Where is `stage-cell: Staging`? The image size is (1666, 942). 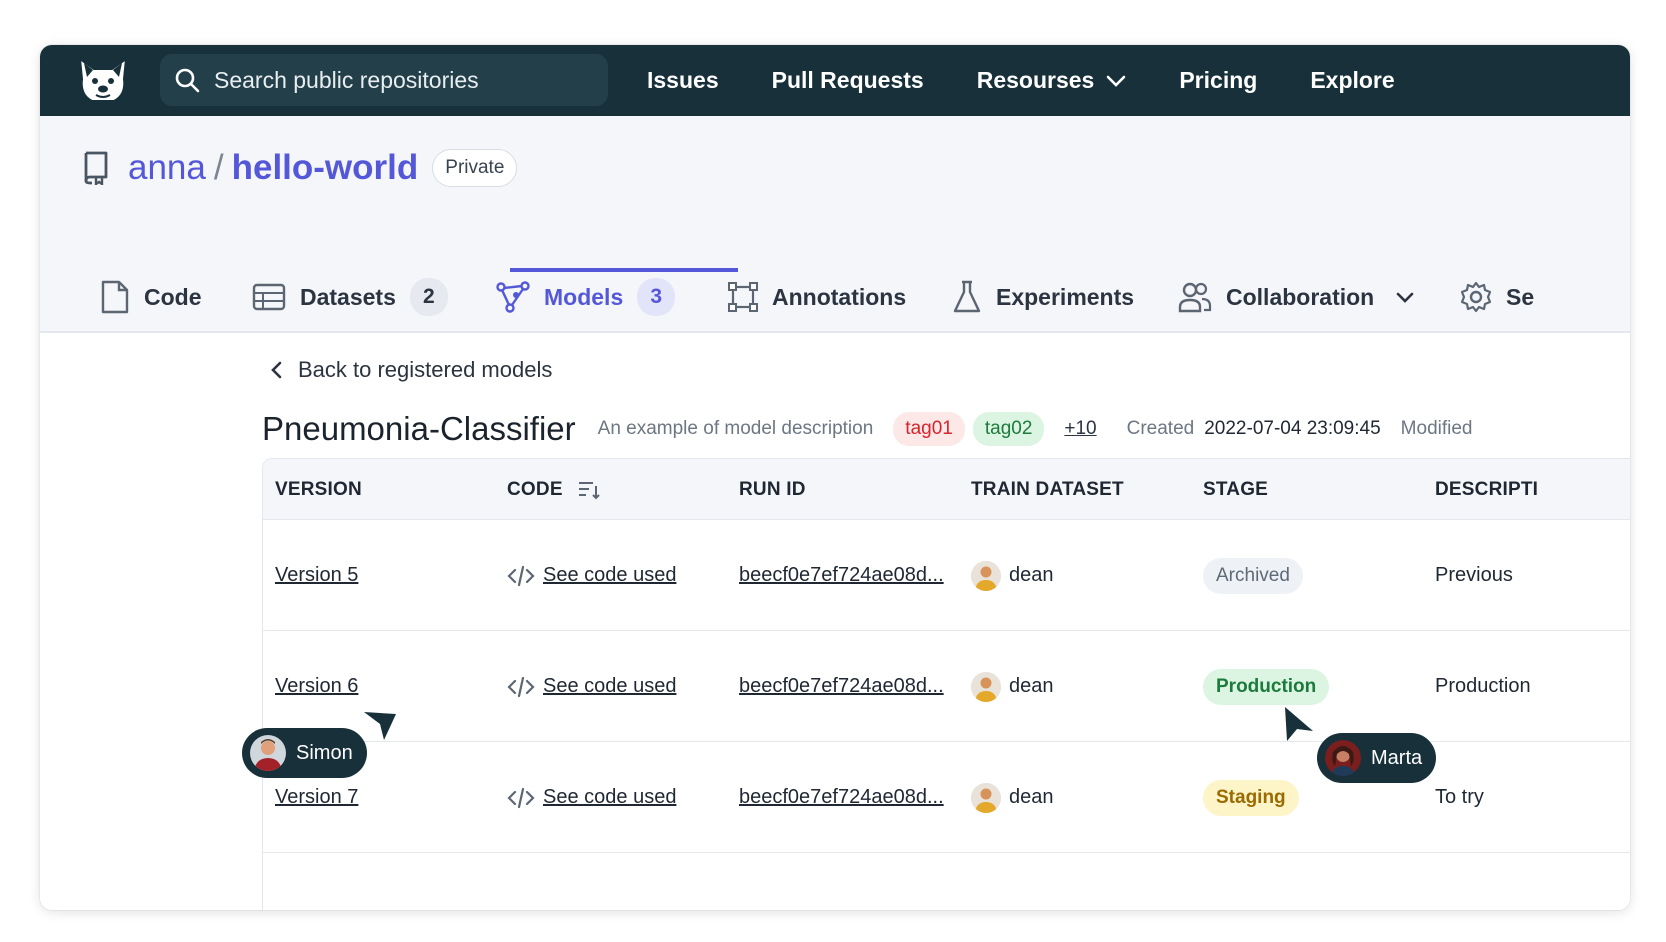
stage-cell: Staging is located at coordinates (1251, 797).